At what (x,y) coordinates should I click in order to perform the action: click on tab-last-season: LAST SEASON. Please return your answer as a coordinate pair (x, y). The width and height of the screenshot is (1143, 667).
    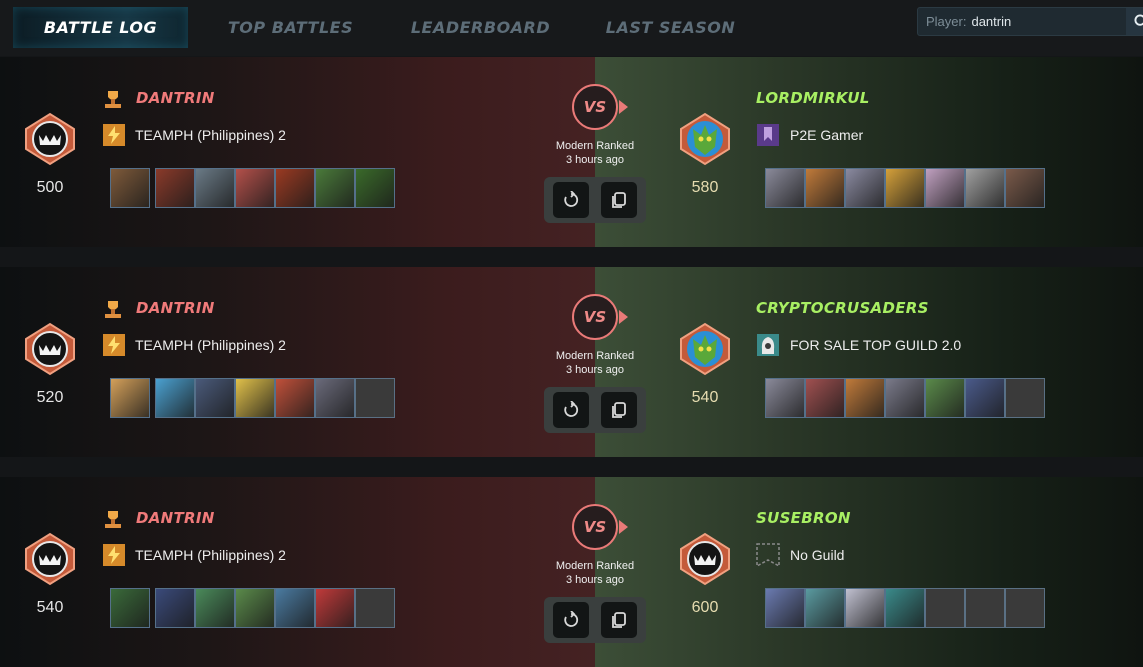
    Looking at the image, I should click on (670, 27).